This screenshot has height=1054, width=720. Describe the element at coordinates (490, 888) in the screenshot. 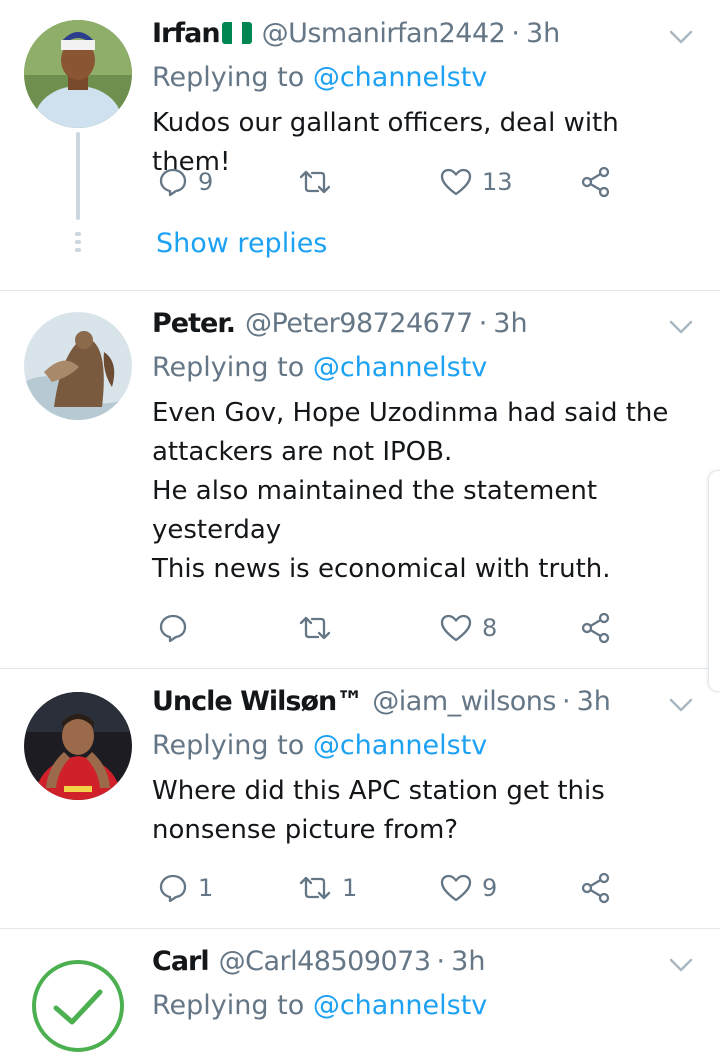

I see `like-count: 9` at that location.